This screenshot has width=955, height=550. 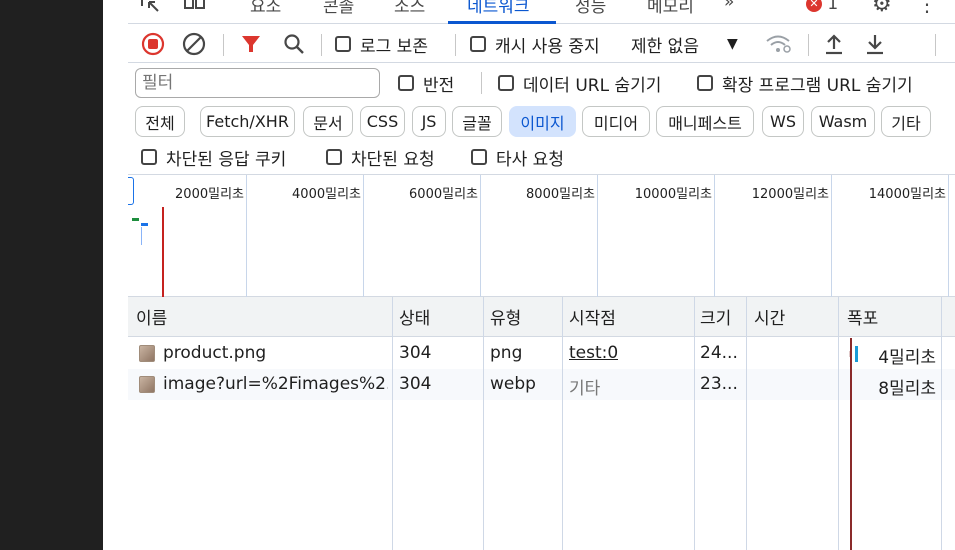 I want to click on inspect-element-icon, so click(x=151, y=8).